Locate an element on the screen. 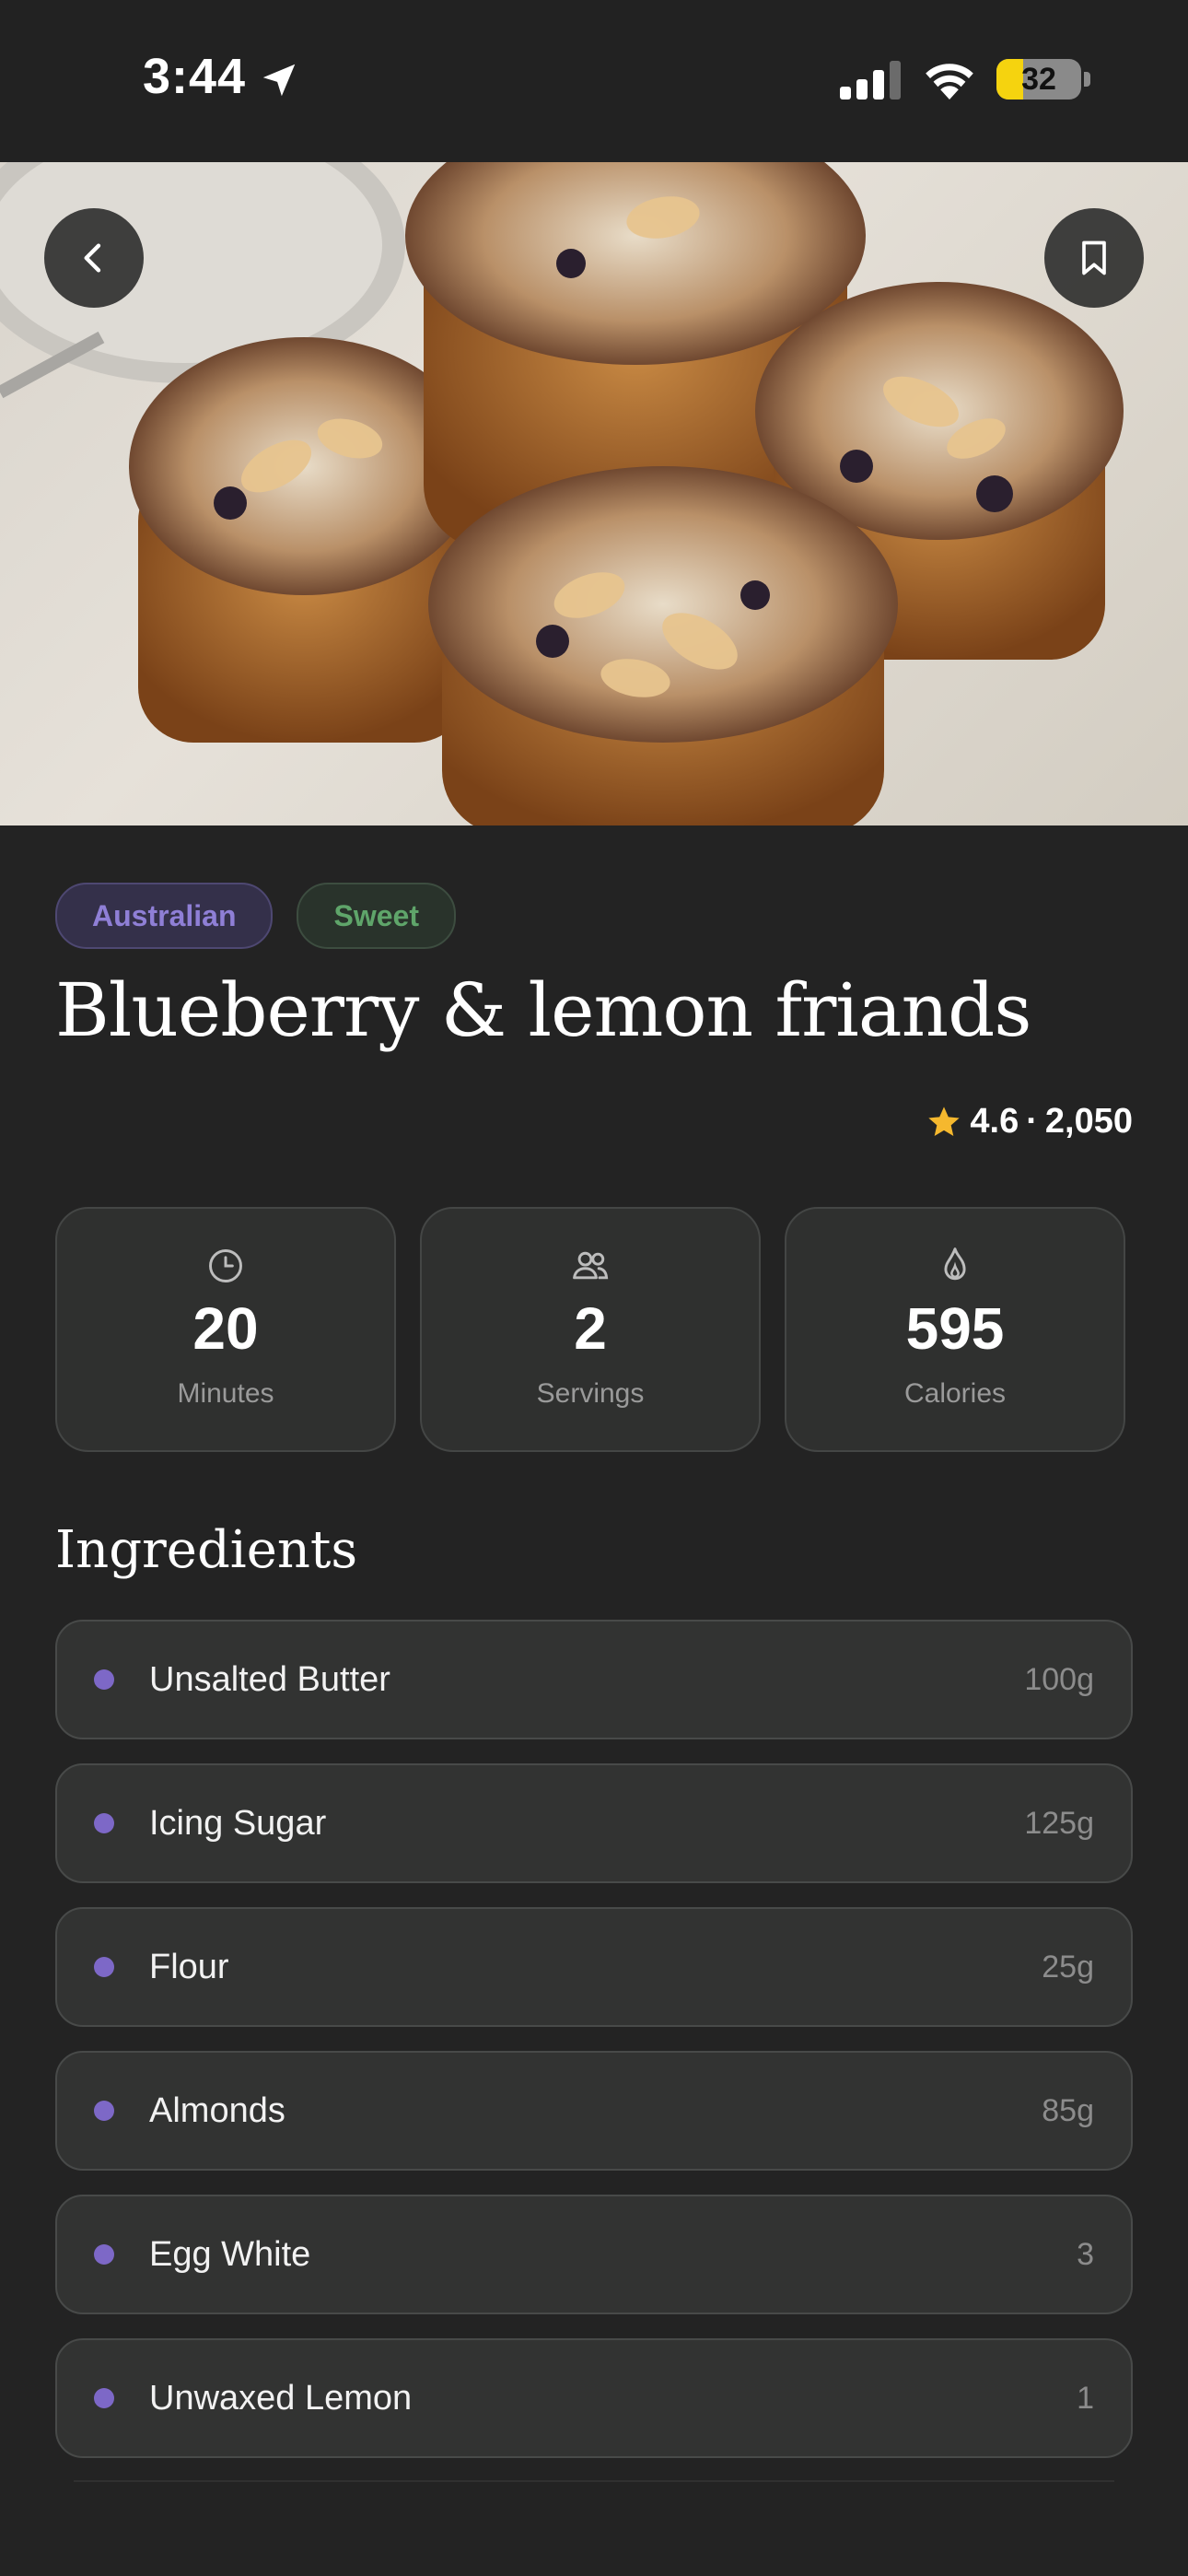 The height and width of the screenshot is (2576, 1188). ingredient-row: Flour 25g is located at coordinates (594, 1967).